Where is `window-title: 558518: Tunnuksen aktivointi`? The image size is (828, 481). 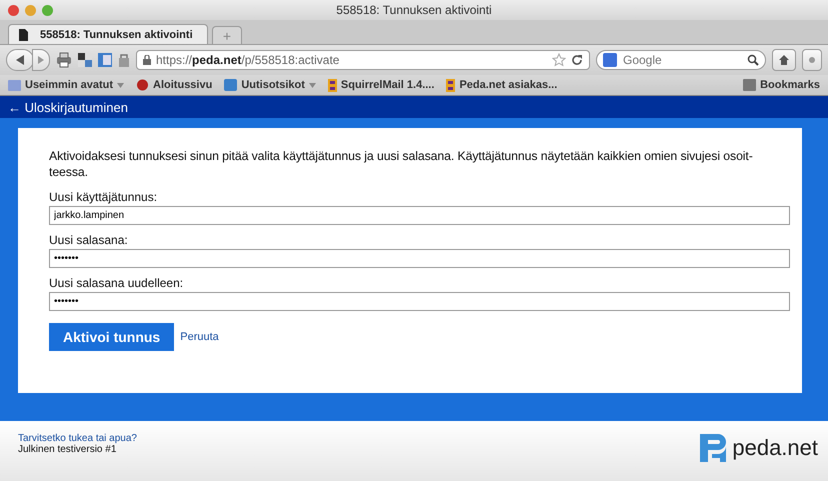 window-title: 558518: Tunnuksen aktivointi is located at coordinates (414, 10).